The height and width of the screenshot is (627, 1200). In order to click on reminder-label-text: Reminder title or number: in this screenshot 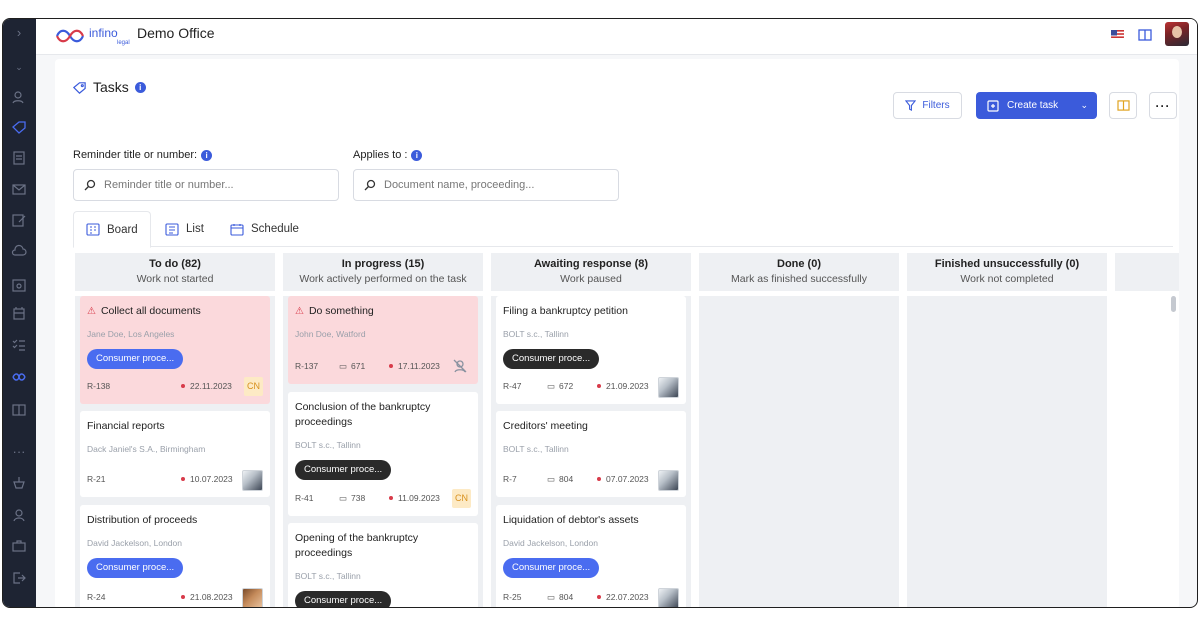, I will do `click(135, 155)`.